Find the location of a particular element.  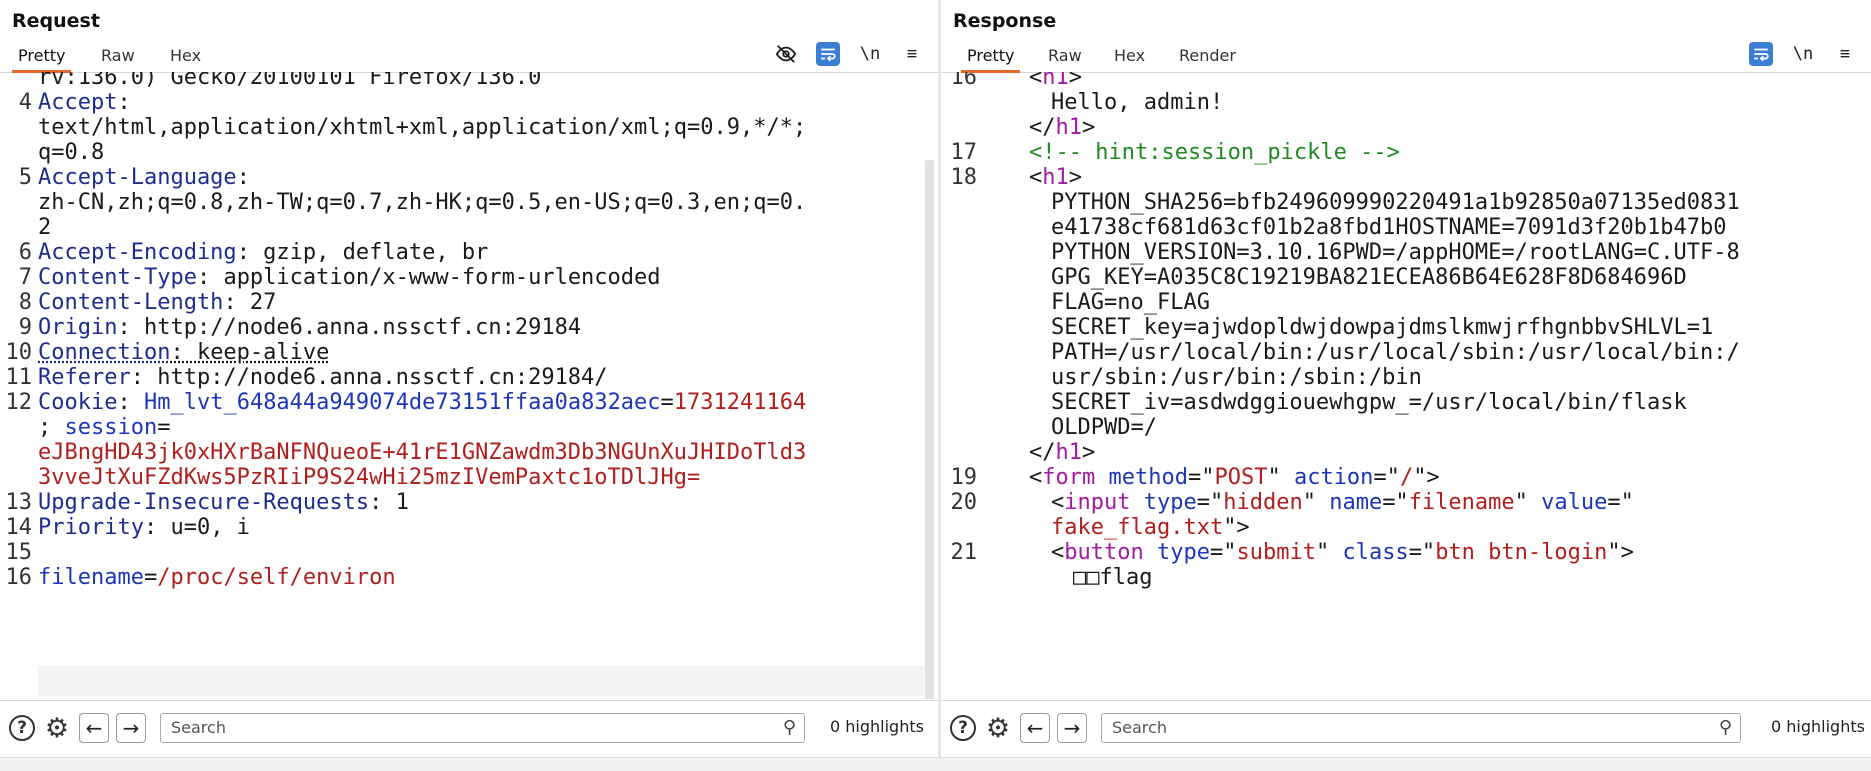

code-token: Origin is located at coordinates (78, 327).